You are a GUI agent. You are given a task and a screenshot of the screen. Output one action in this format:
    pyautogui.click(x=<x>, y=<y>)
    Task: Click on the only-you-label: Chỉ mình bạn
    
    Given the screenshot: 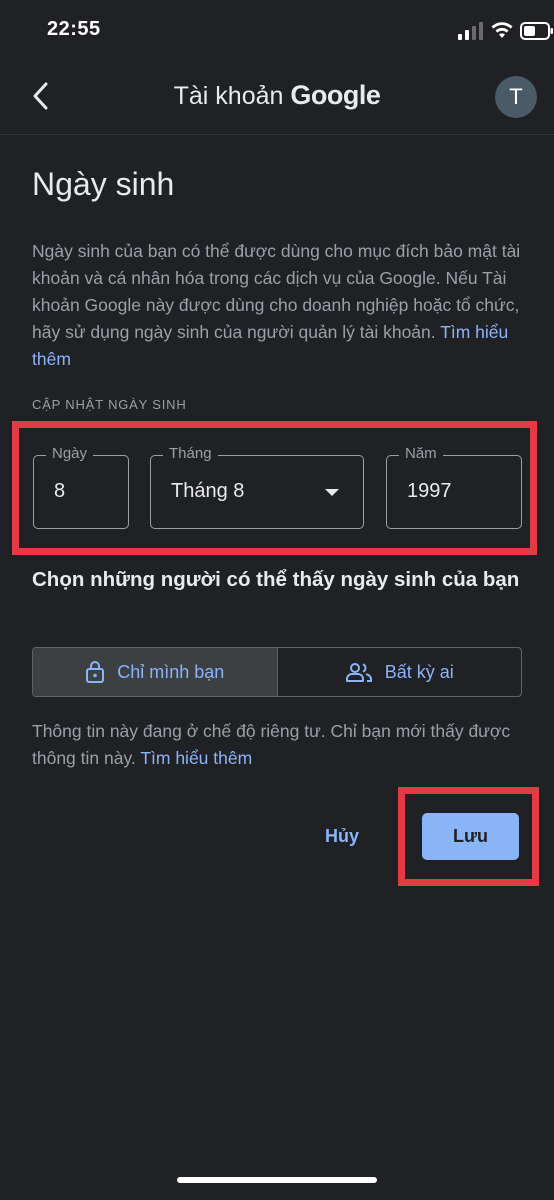 What is the action you would take?
    pyautogui.click(x=171, y=671)
    